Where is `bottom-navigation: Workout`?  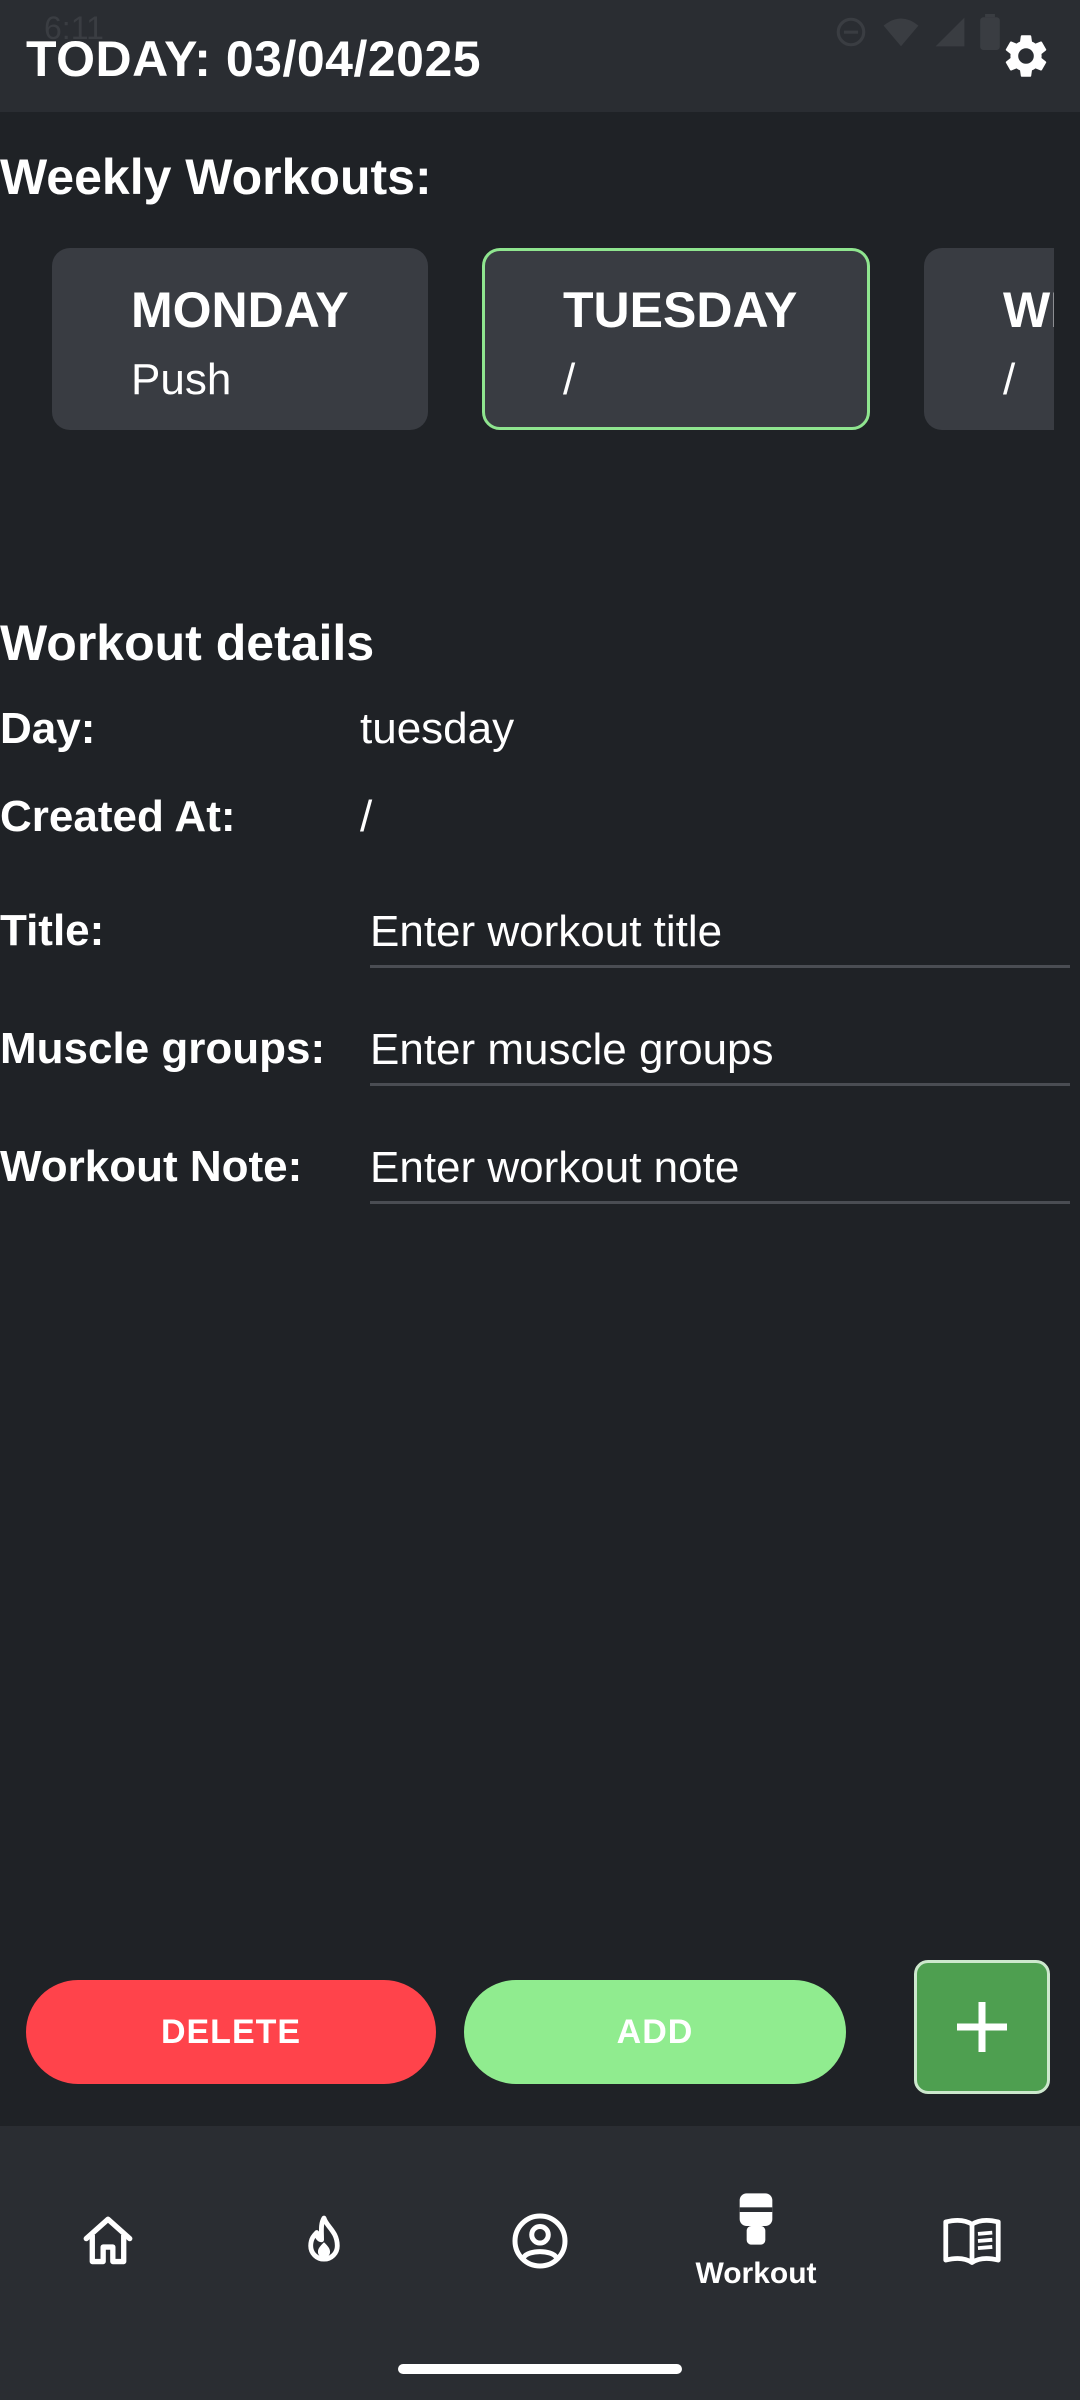 bottom-navigation: Workout is located at coordinates (540, 2263).